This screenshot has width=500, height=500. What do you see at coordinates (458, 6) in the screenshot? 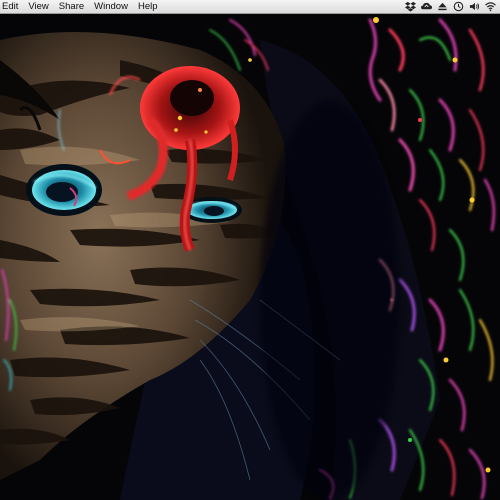
I see `history-icon` at bounding box center [458, 6].